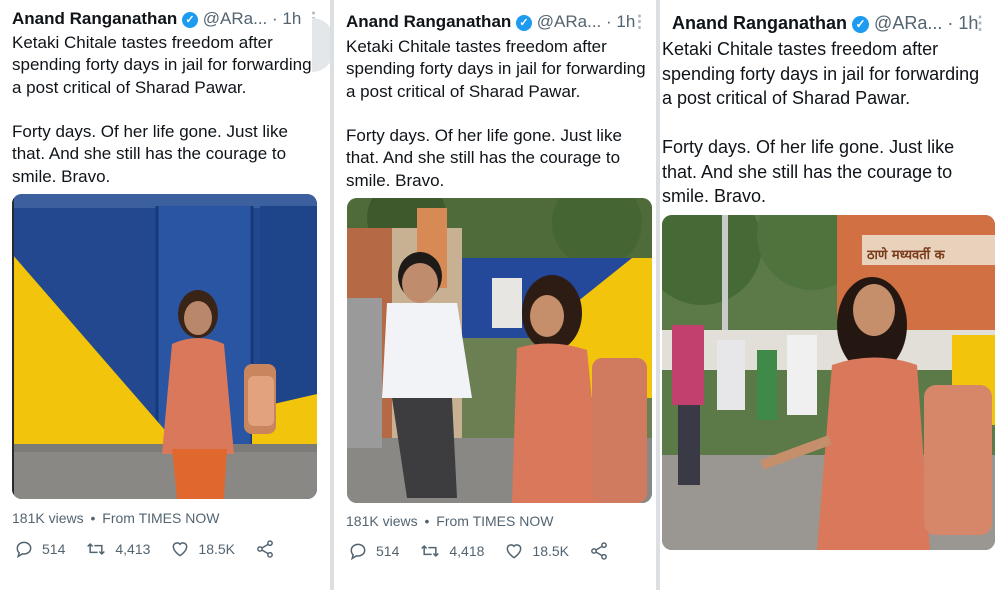 Image resolution: width=997 pixels, height=590 pixels. Describe the element at coordinates (158, 549) in the screenshot. I see `action-bar: 514 4,413 18.5K` at that location.